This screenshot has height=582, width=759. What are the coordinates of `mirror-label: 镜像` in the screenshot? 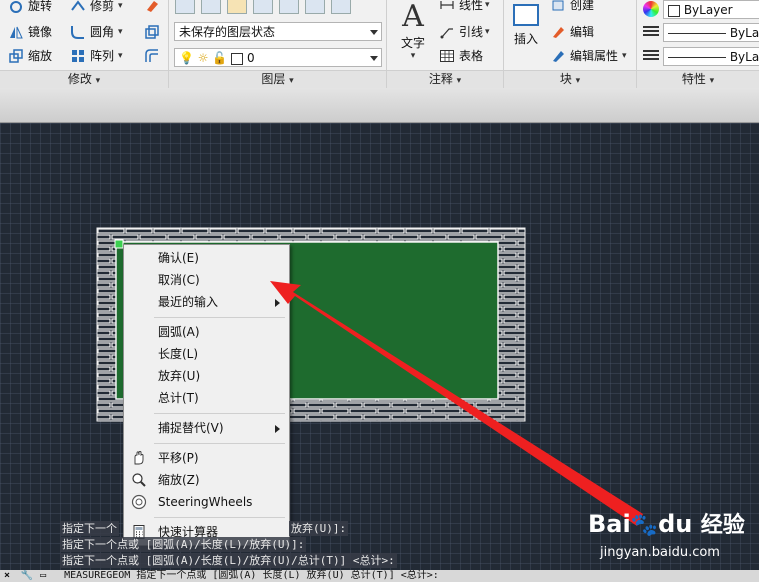 It's located at (40, 32).